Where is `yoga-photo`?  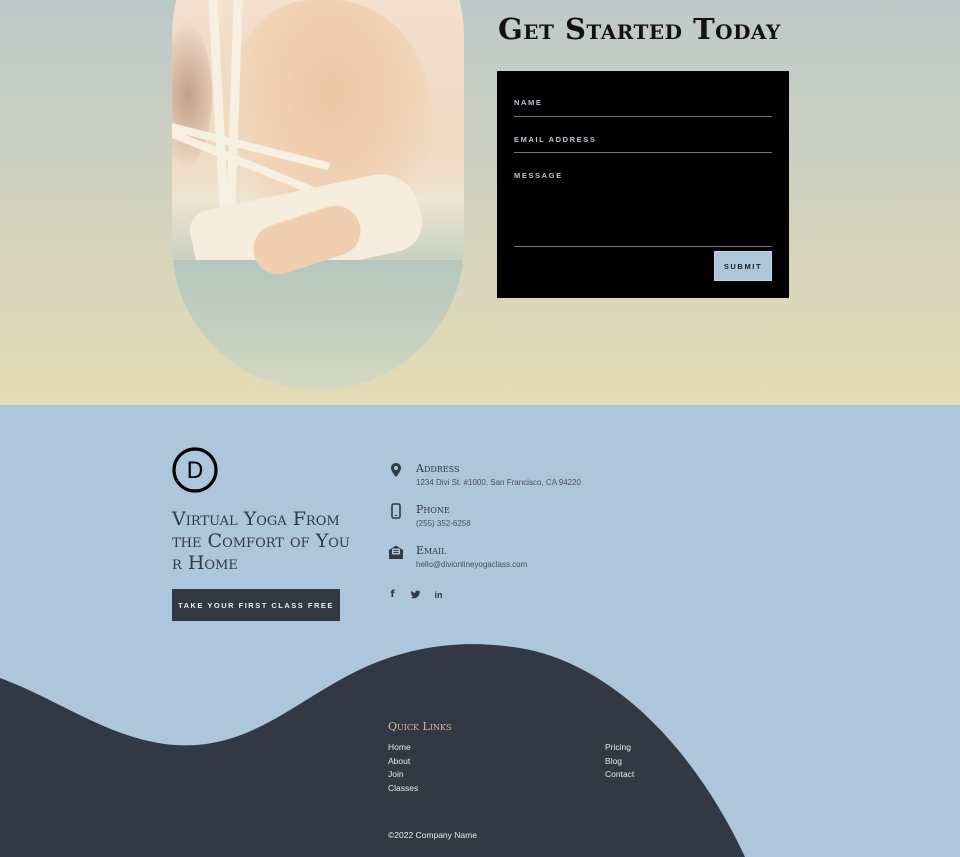 yoga-photo is located at coordinates (318, 195).